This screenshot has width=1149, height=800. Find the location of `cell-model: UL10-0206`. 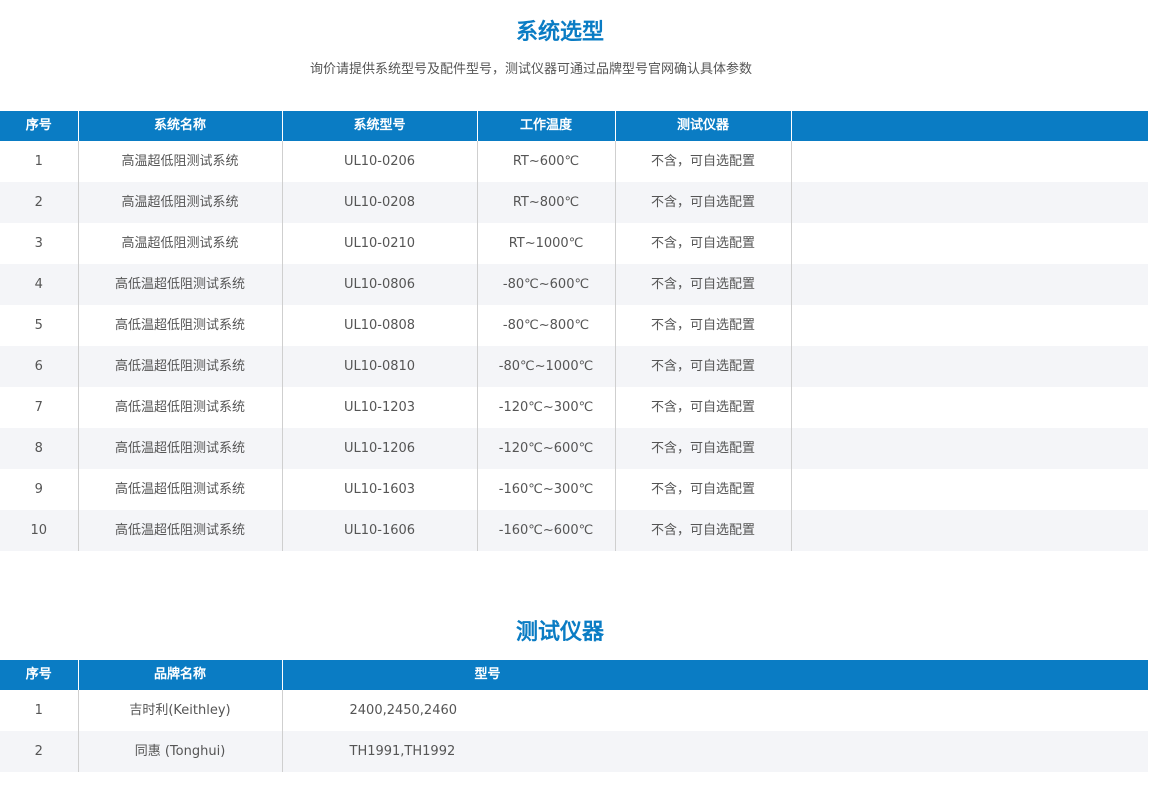

cell-model: UL10-0206 is located at coordinates (380, 161).